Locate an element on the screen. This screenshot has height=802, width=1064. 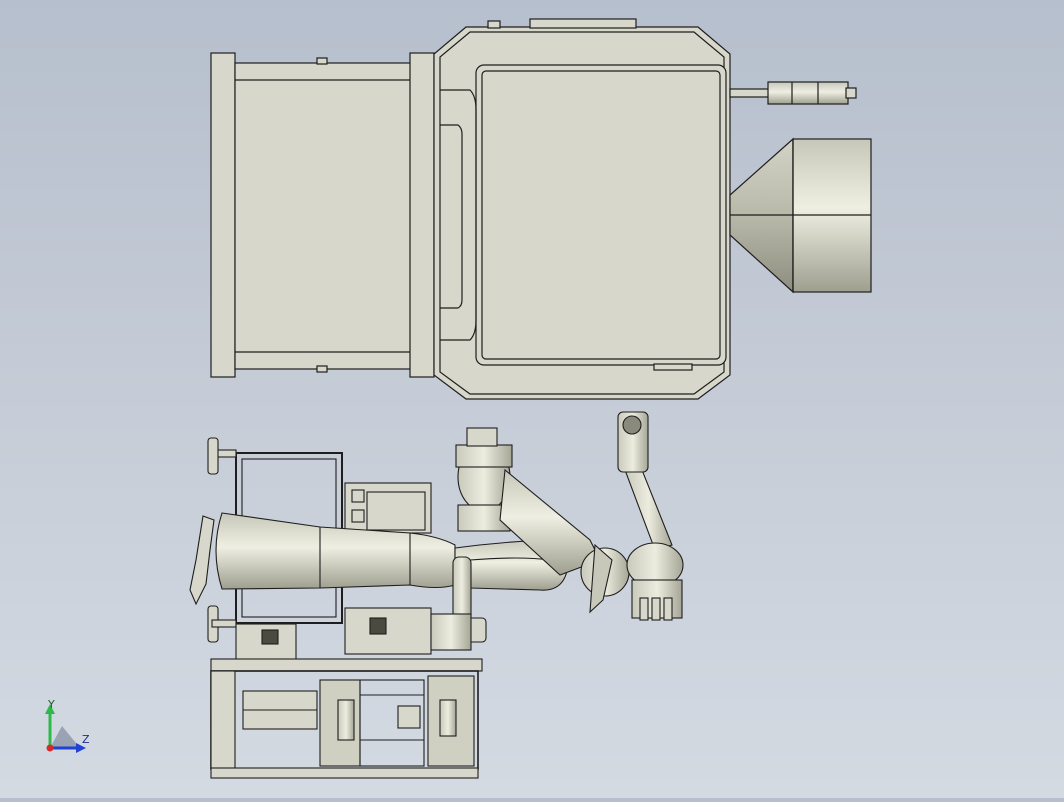
z-axis-label: Z is located at coordinates (86, 739).